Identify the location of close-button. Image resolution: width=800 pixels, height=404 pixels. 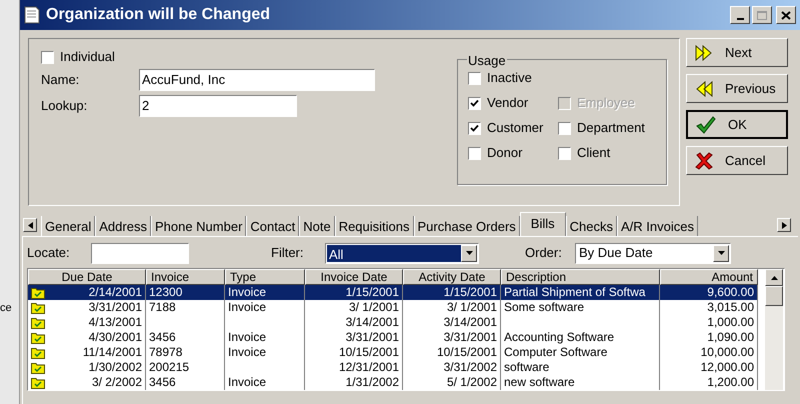
(786, 15).